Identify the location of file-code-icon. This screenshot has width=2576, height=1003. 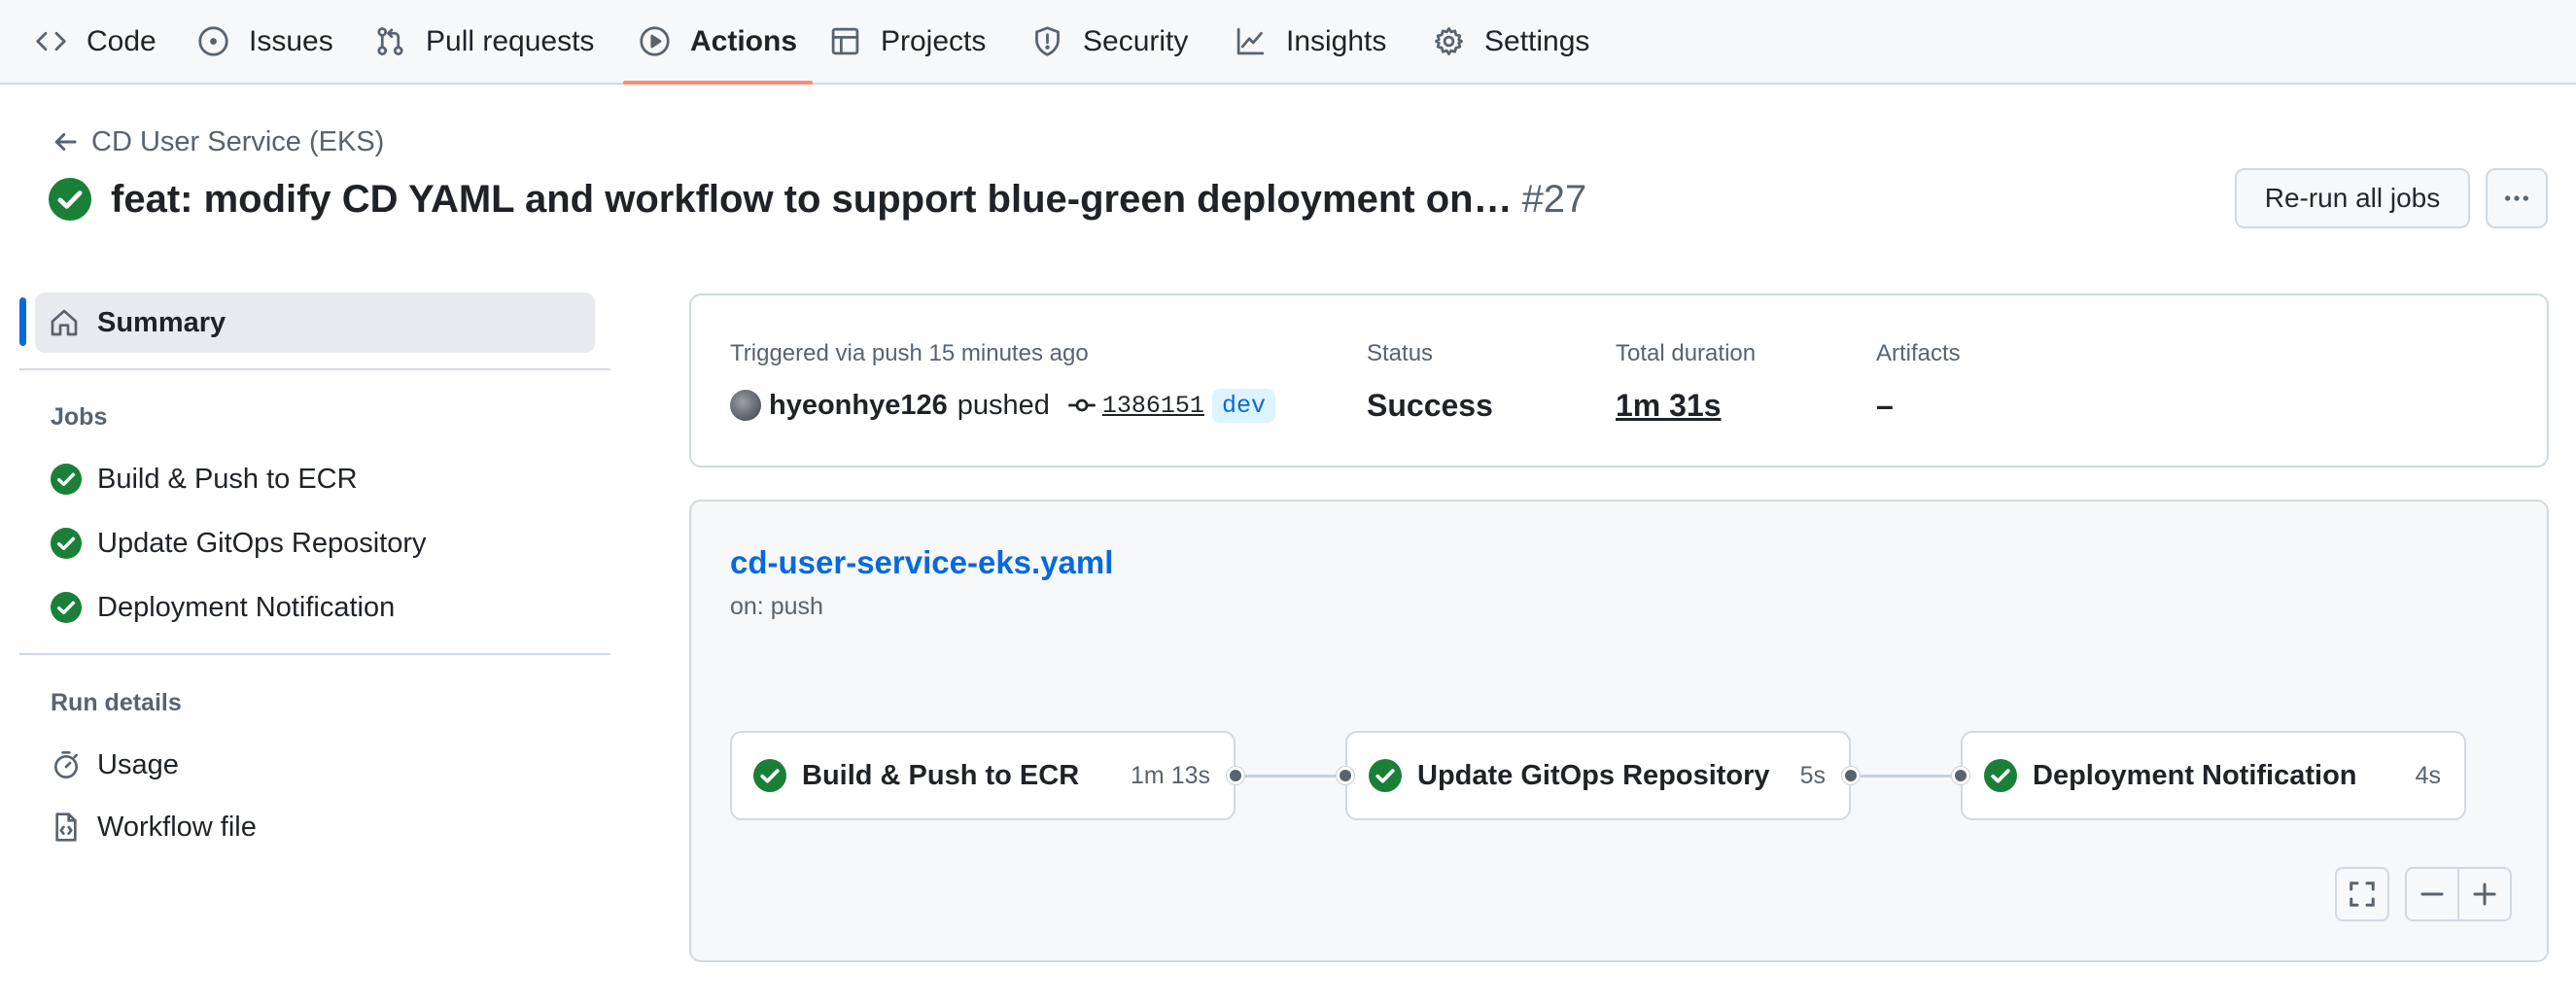
(66, 828).